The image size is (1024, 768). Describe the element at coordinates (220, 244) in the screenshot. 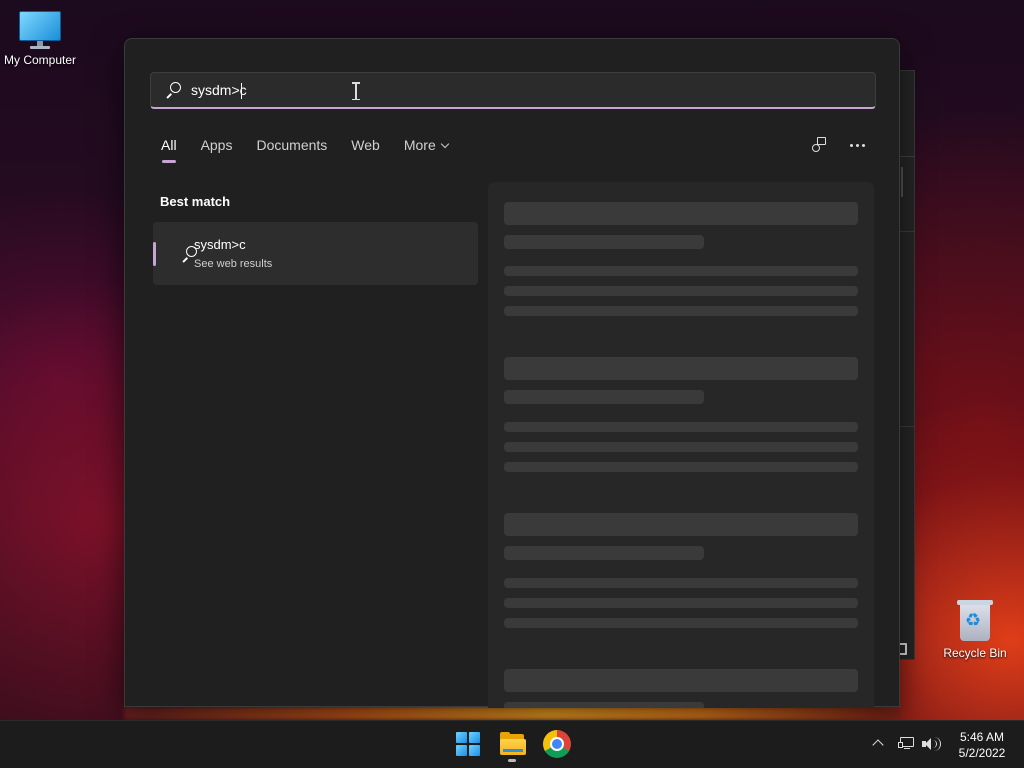

I see `result-title: sysdm>c` at that location.